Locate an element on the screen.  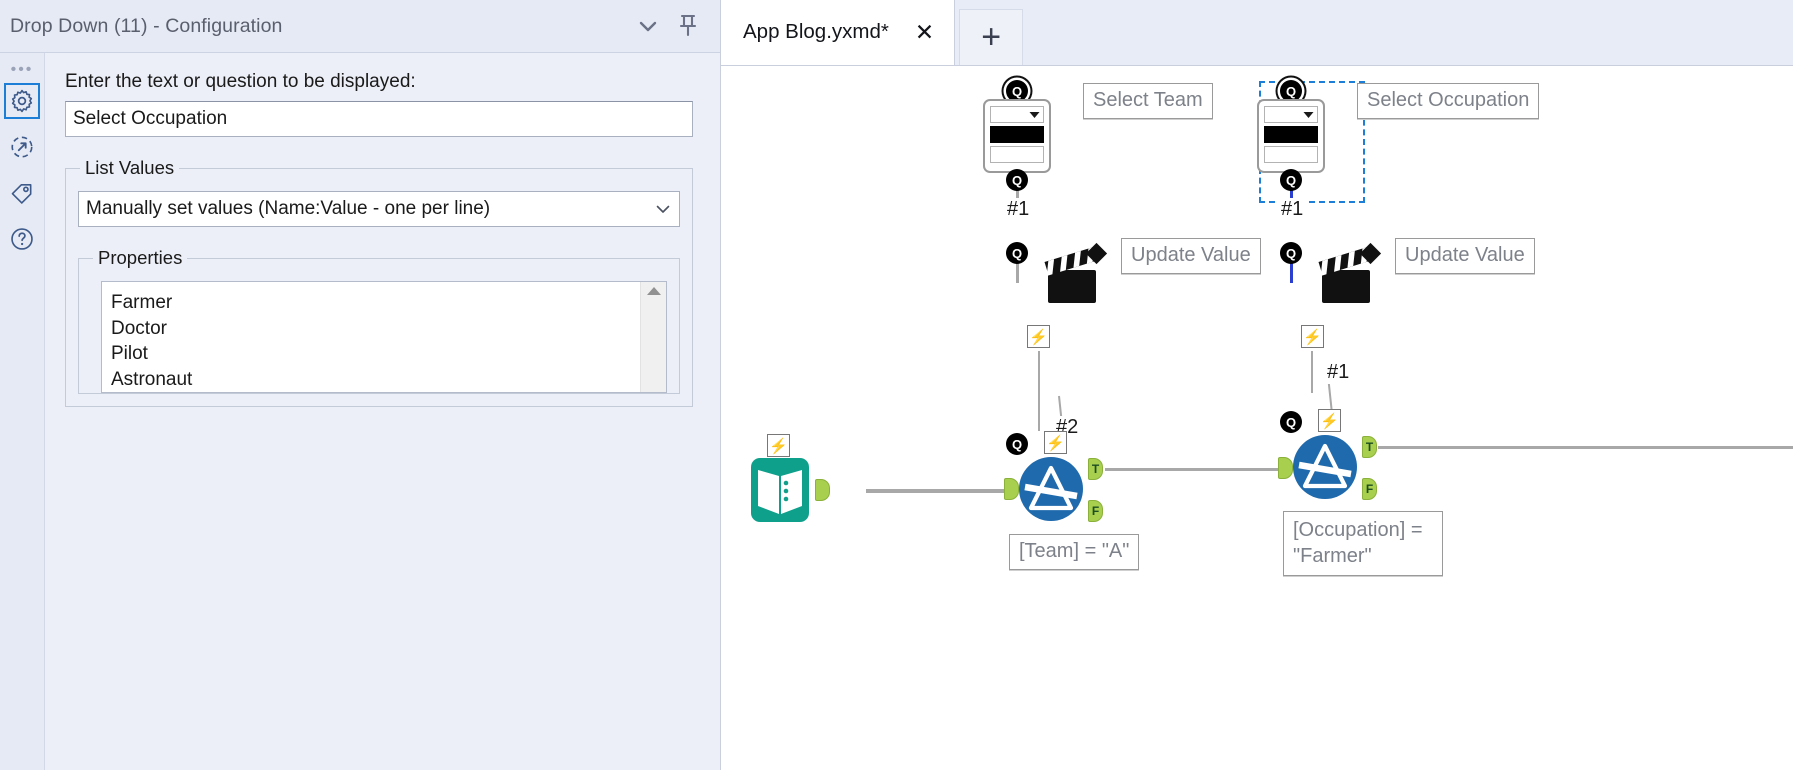
rail-overflow-dots-icon: ••• is located at coordinates (22, 70).